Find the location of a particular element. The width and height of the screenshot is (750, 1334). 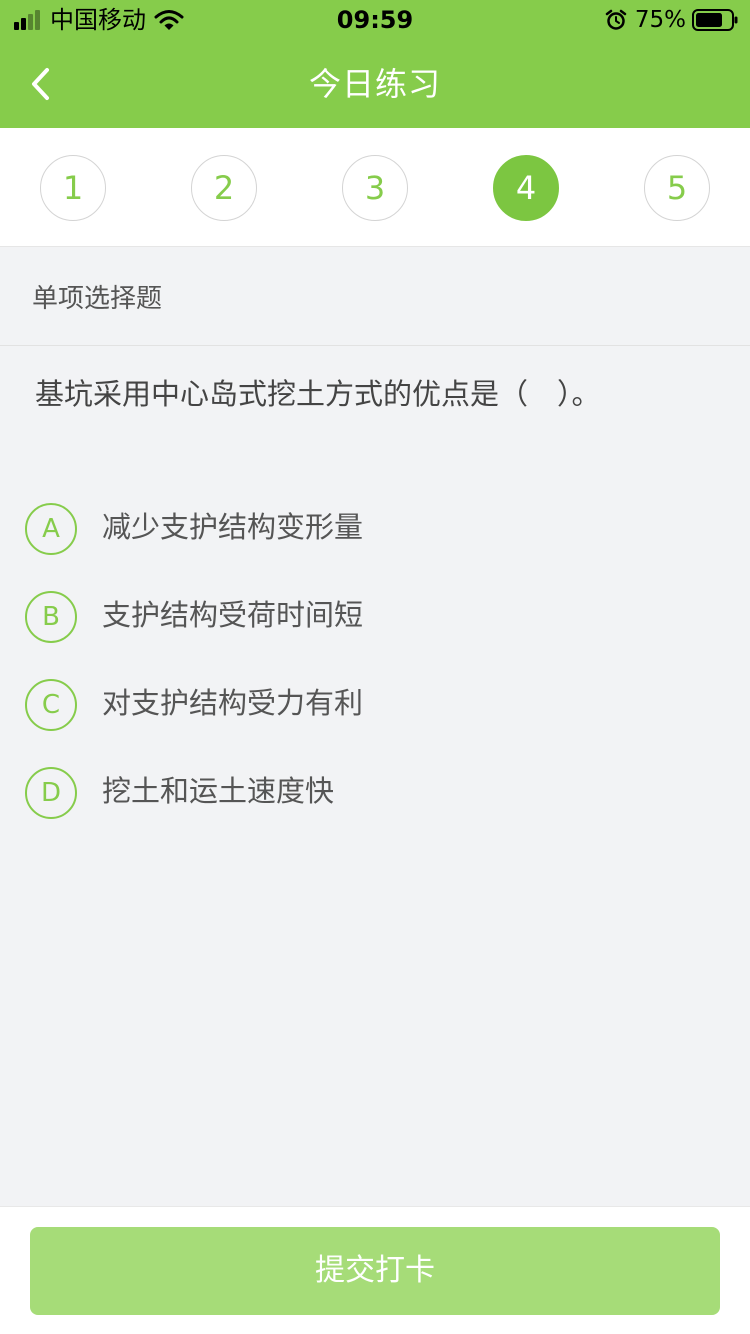

section-header: 单项选择题 is located at coordinates (375, 296).